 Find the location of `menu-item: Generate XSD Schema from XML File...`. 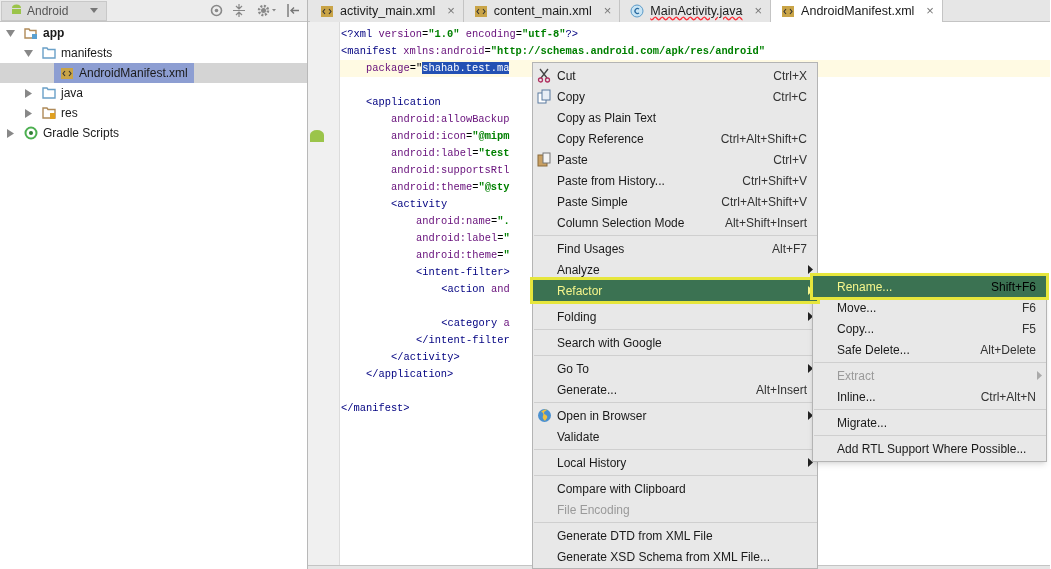

menu-item: Generate XSD Schema from XML File... is located at coordinates (675, 556).